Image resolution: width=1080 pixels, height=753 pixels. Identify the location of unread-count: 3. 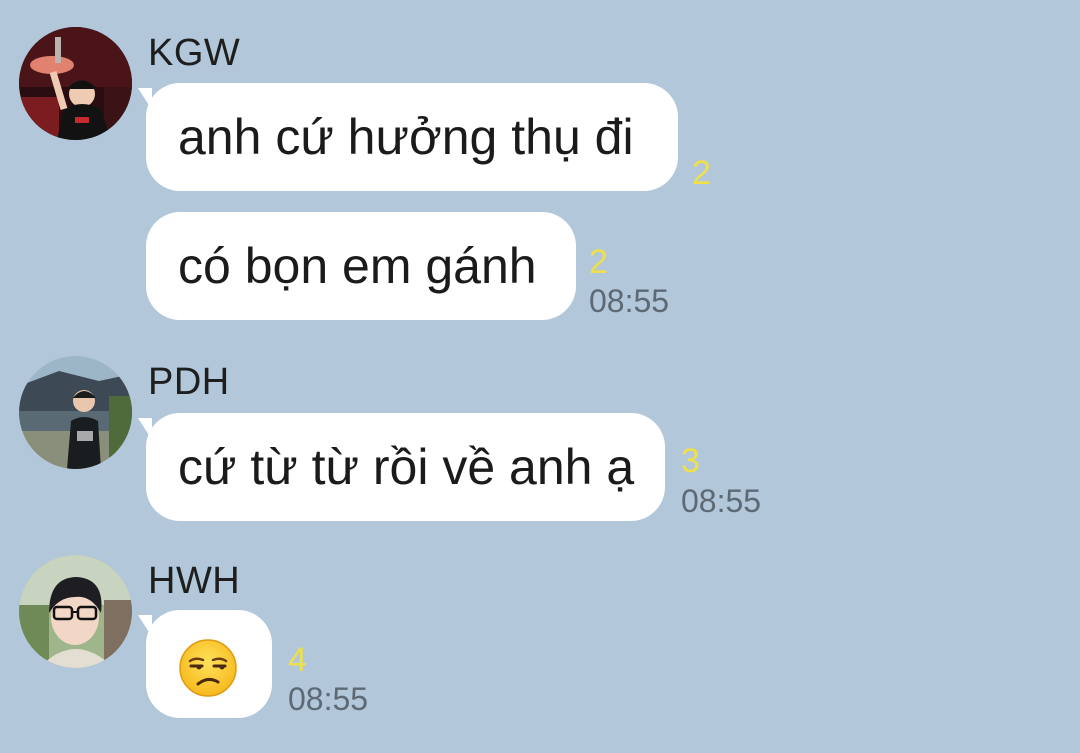
(690, 461).